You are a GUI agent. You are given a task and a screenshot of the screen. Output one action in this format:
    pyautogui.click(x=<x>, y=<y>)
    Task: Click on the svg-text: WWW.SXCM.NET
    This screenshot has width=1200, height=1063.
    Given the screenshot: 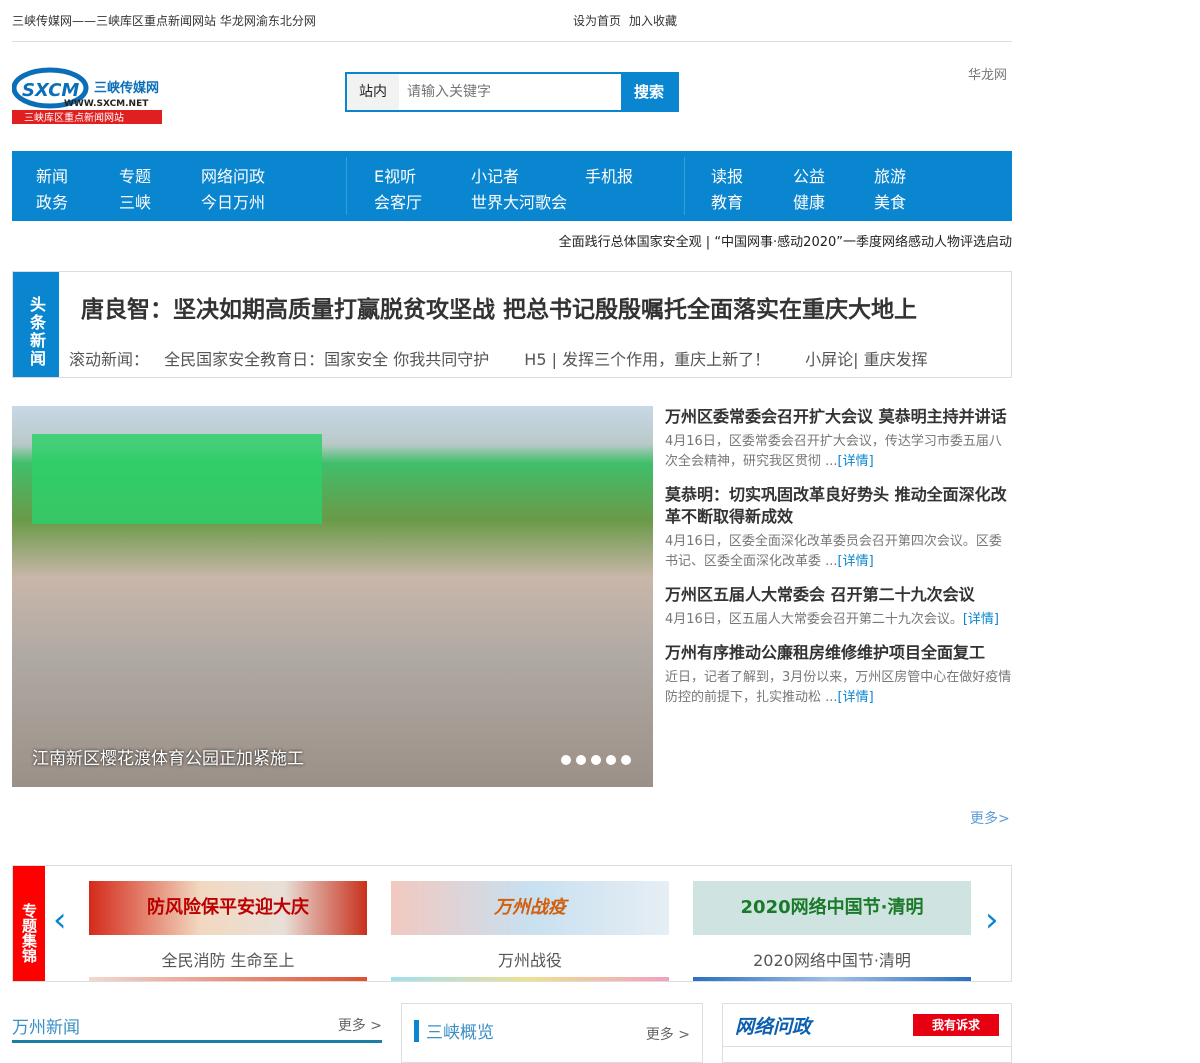 What is the action you would take?
    pyautogui.click(x=106, y=104)
    